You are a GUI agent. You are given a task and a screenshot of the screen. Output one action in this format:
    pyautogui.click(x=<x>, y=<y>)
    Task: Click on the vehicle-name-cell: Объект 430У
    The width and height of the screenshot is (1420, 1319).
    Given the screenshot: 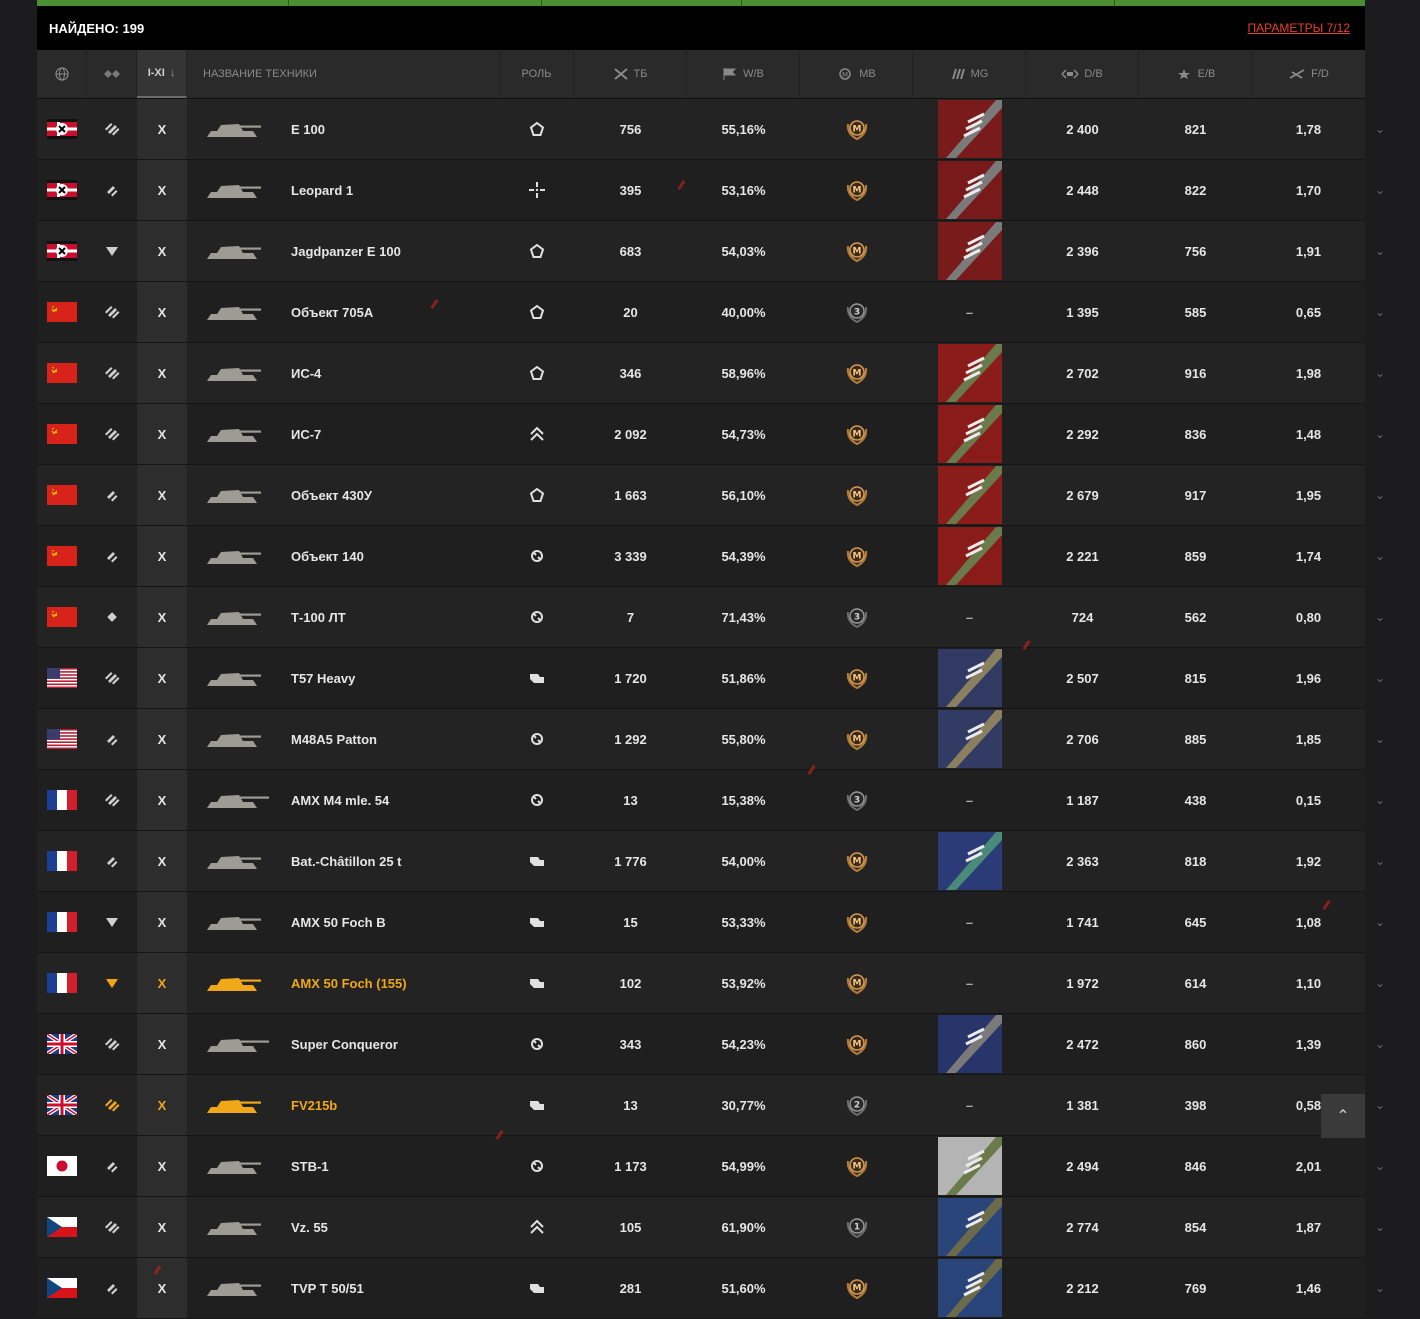 What is the action you would take?
    pyautogui.click(x=343, y=495)
    